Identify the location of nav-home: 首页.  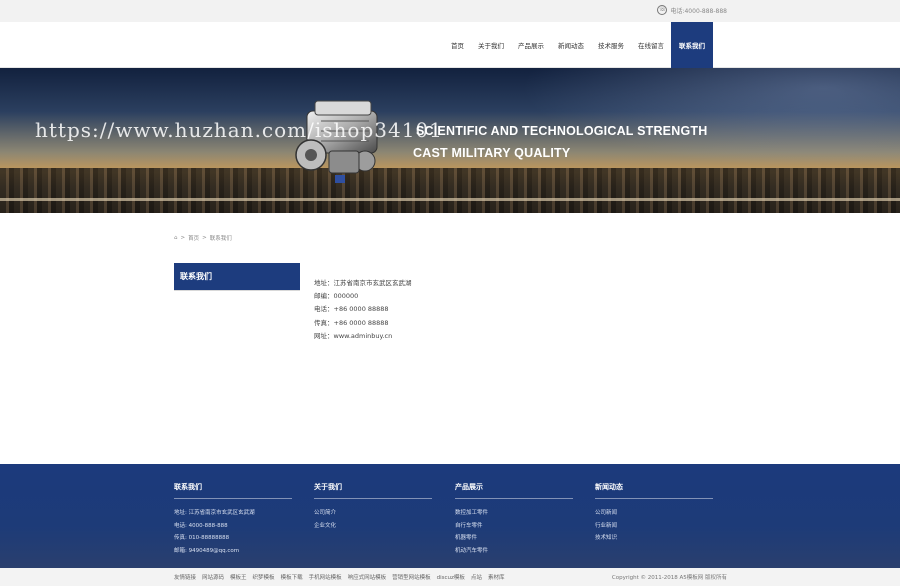
(457, 45).